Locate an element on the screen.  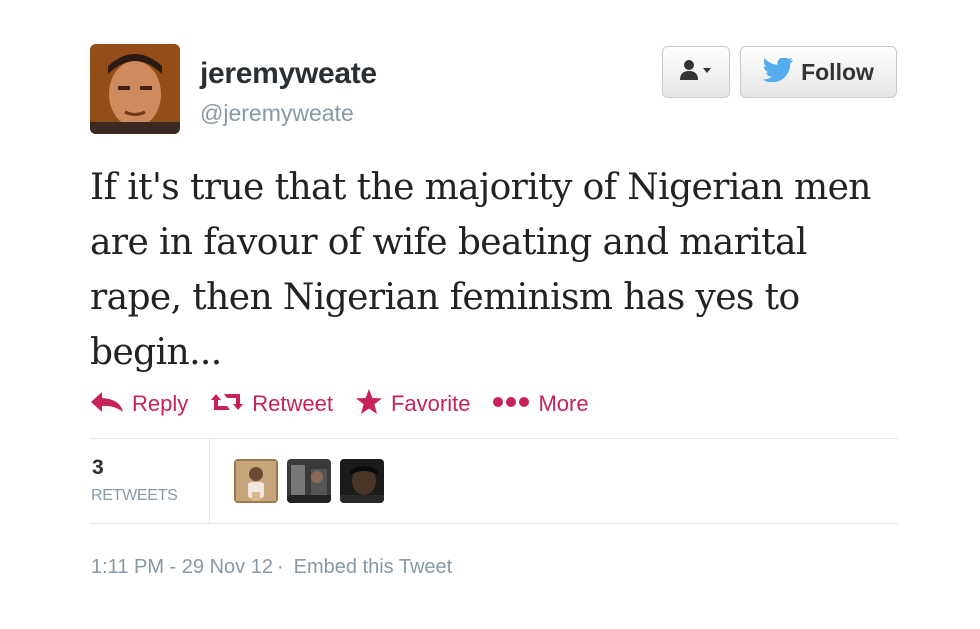
retweet-icon is located at coordinates (231, 404).